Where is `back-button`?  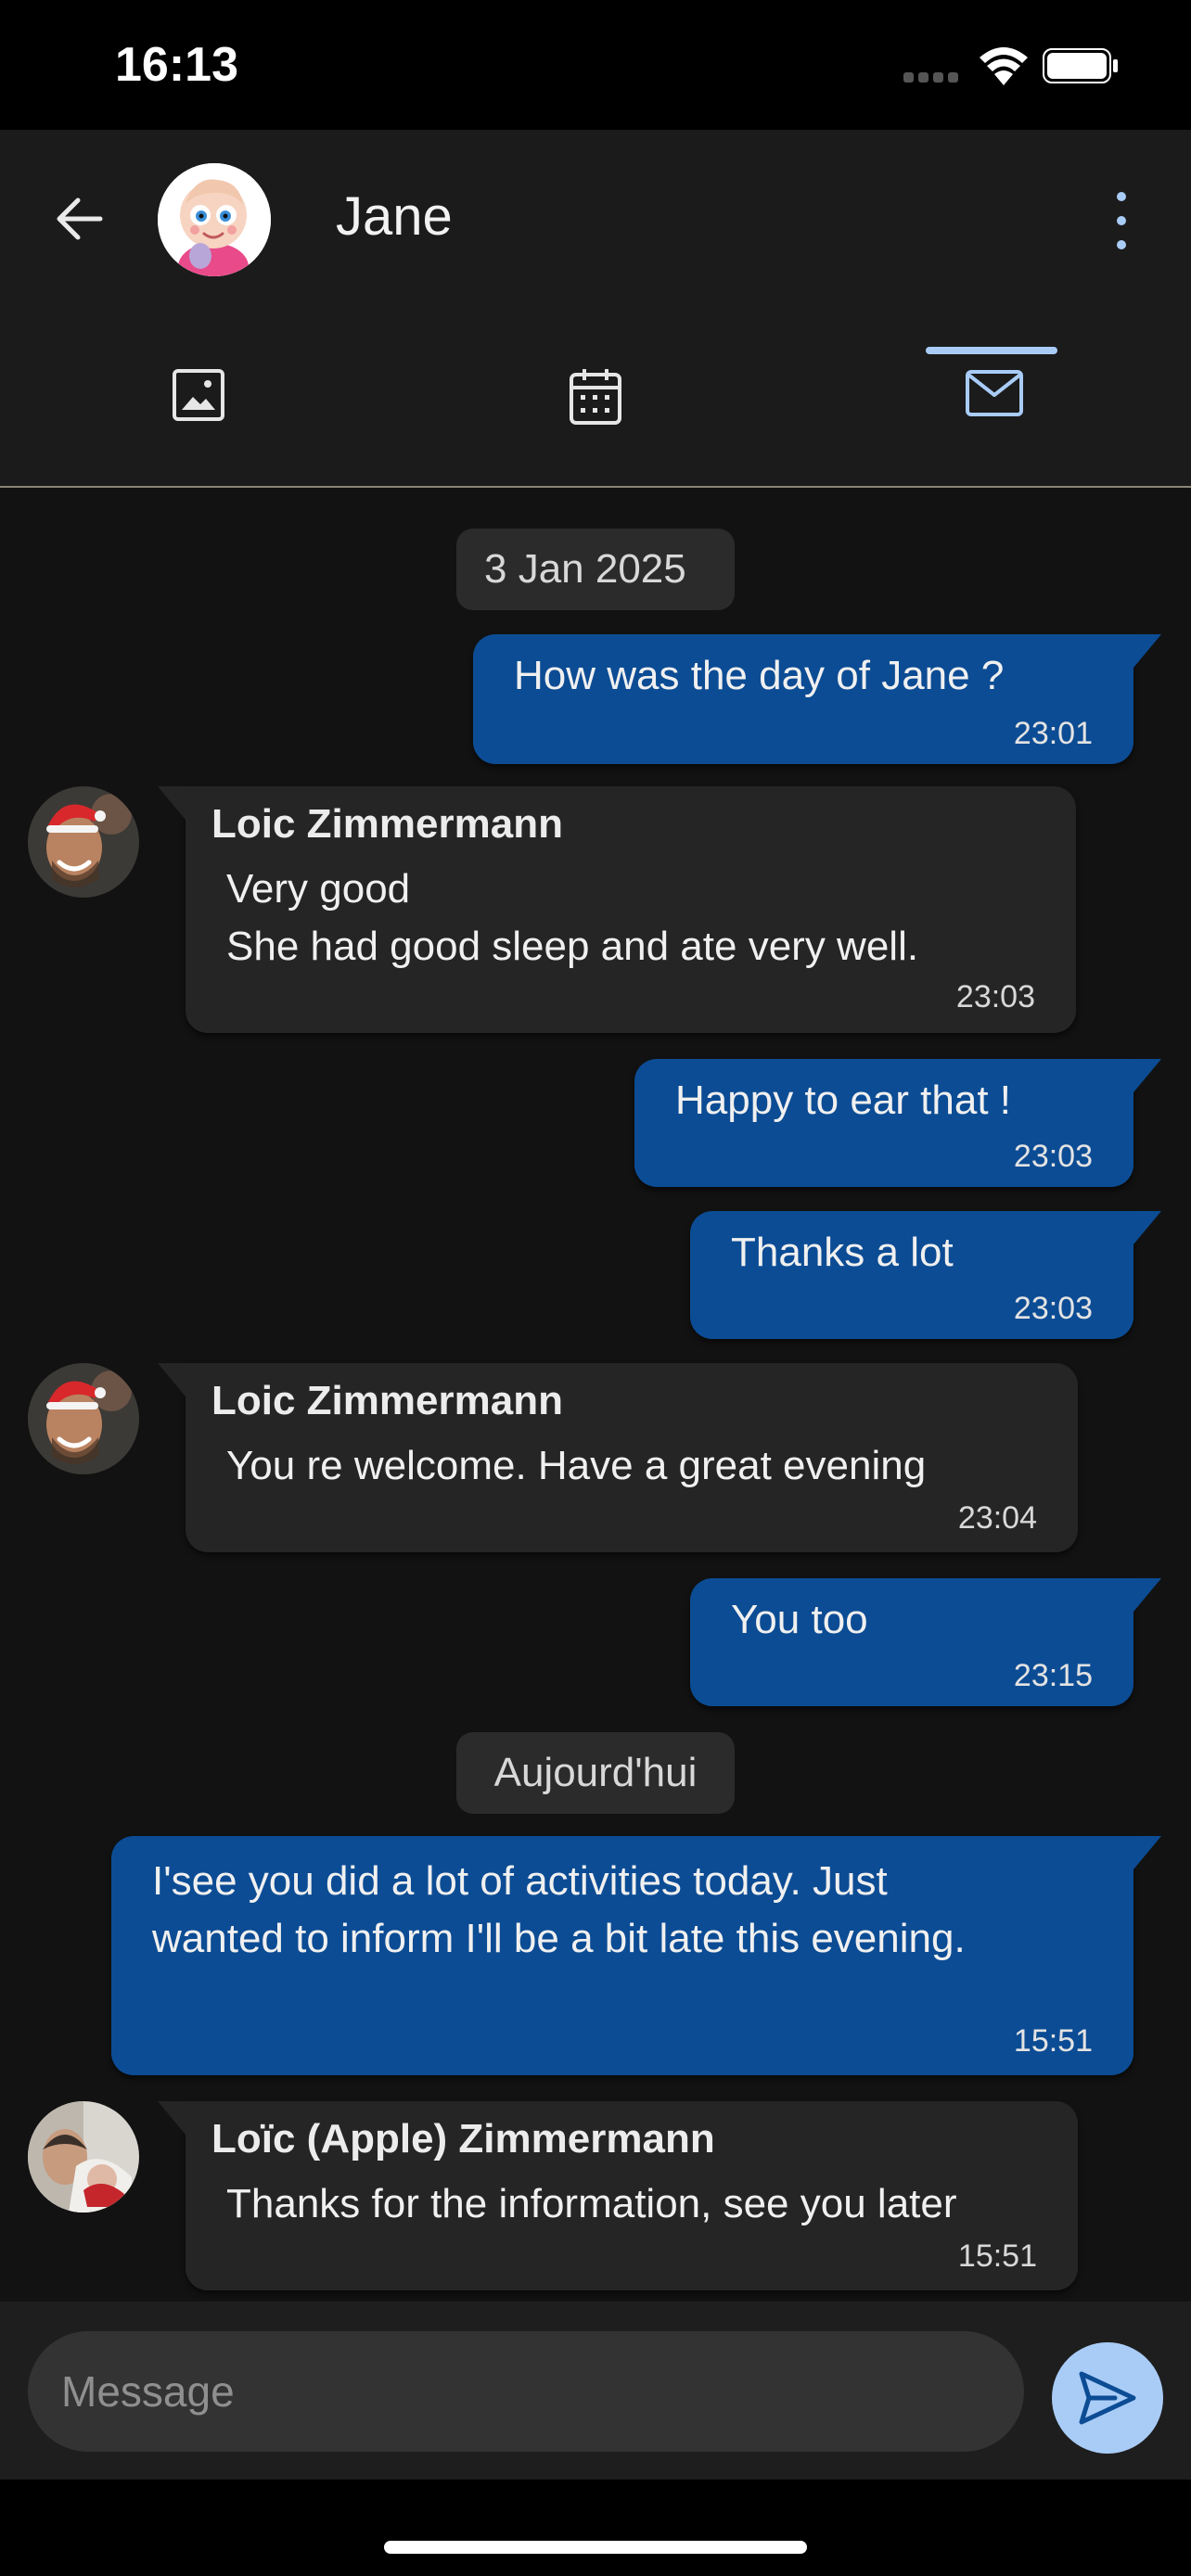
back-button is located at coordinates (79, 218).